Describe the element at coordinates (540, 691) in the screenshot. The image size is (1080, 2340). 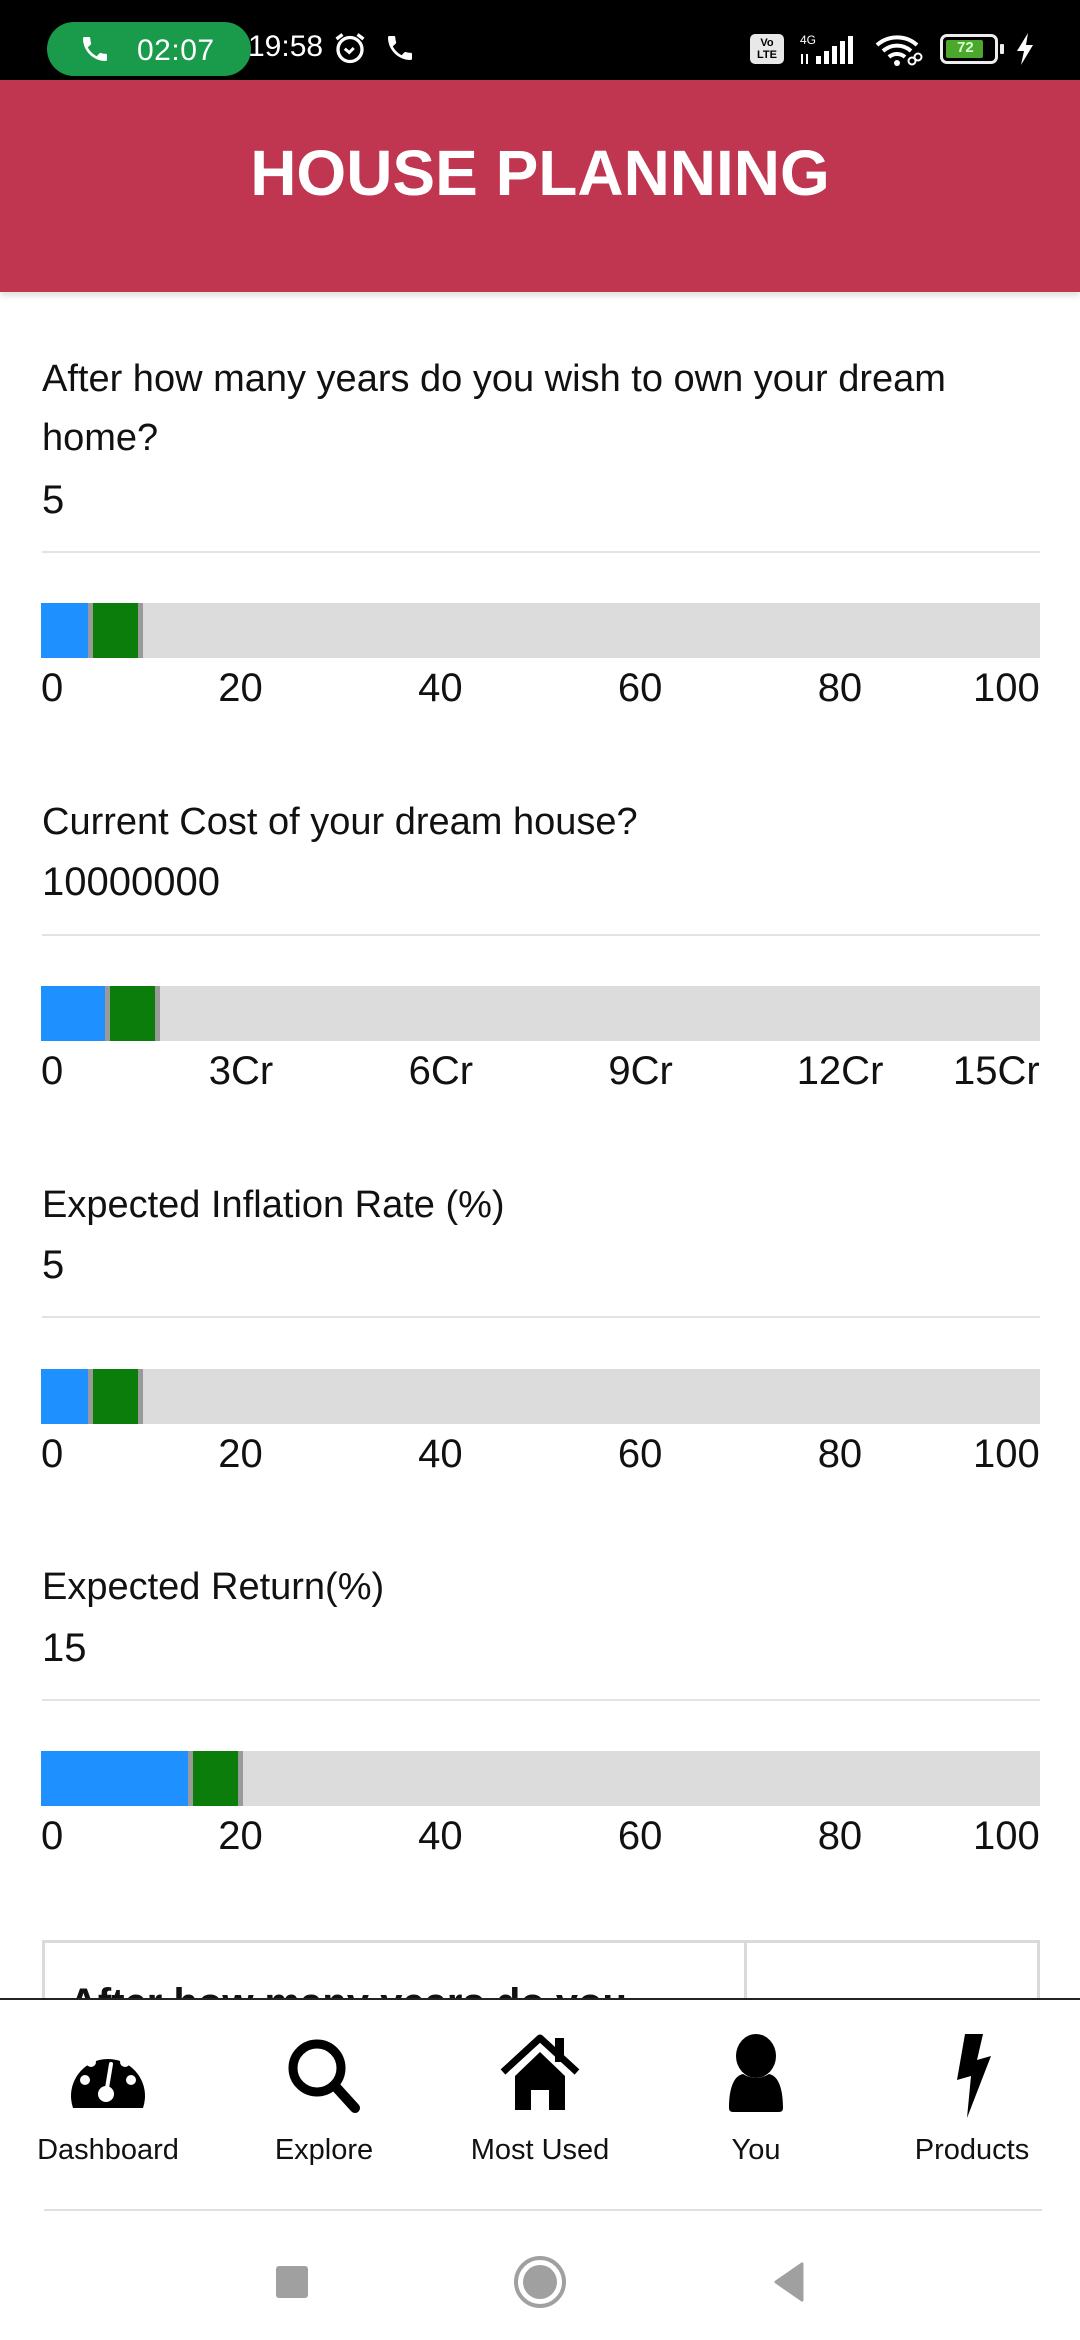
I see `years-slider-ticks: 0 20 40 60 80 100` at that location.